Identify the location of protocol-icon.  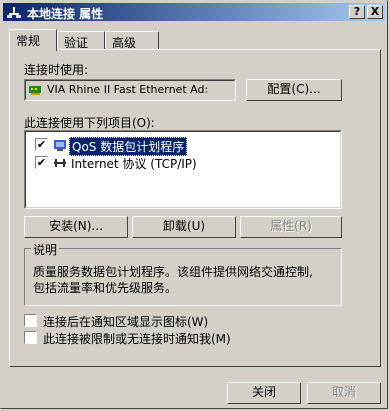
(60, 163).